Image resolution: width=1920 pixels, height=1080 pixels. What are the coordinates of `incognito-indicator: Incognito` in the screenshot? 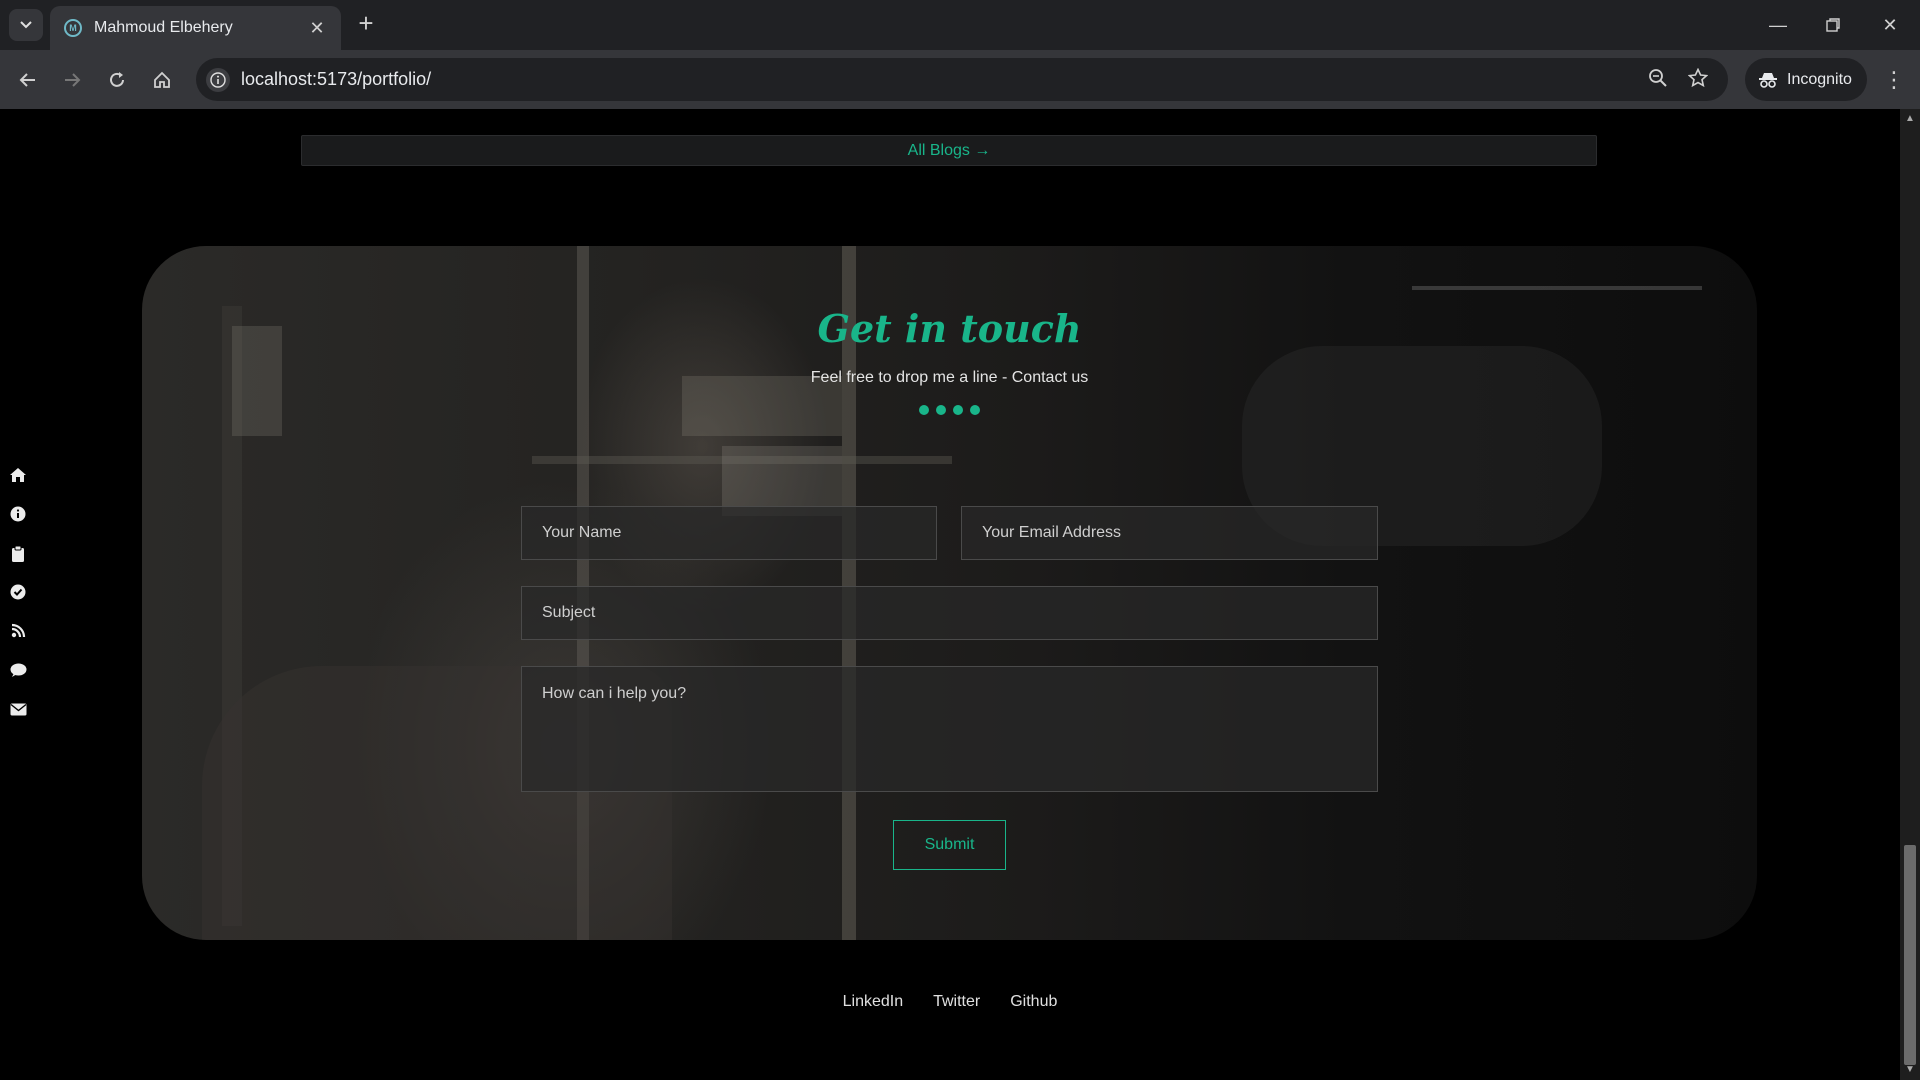 It's located at (1806, 79).